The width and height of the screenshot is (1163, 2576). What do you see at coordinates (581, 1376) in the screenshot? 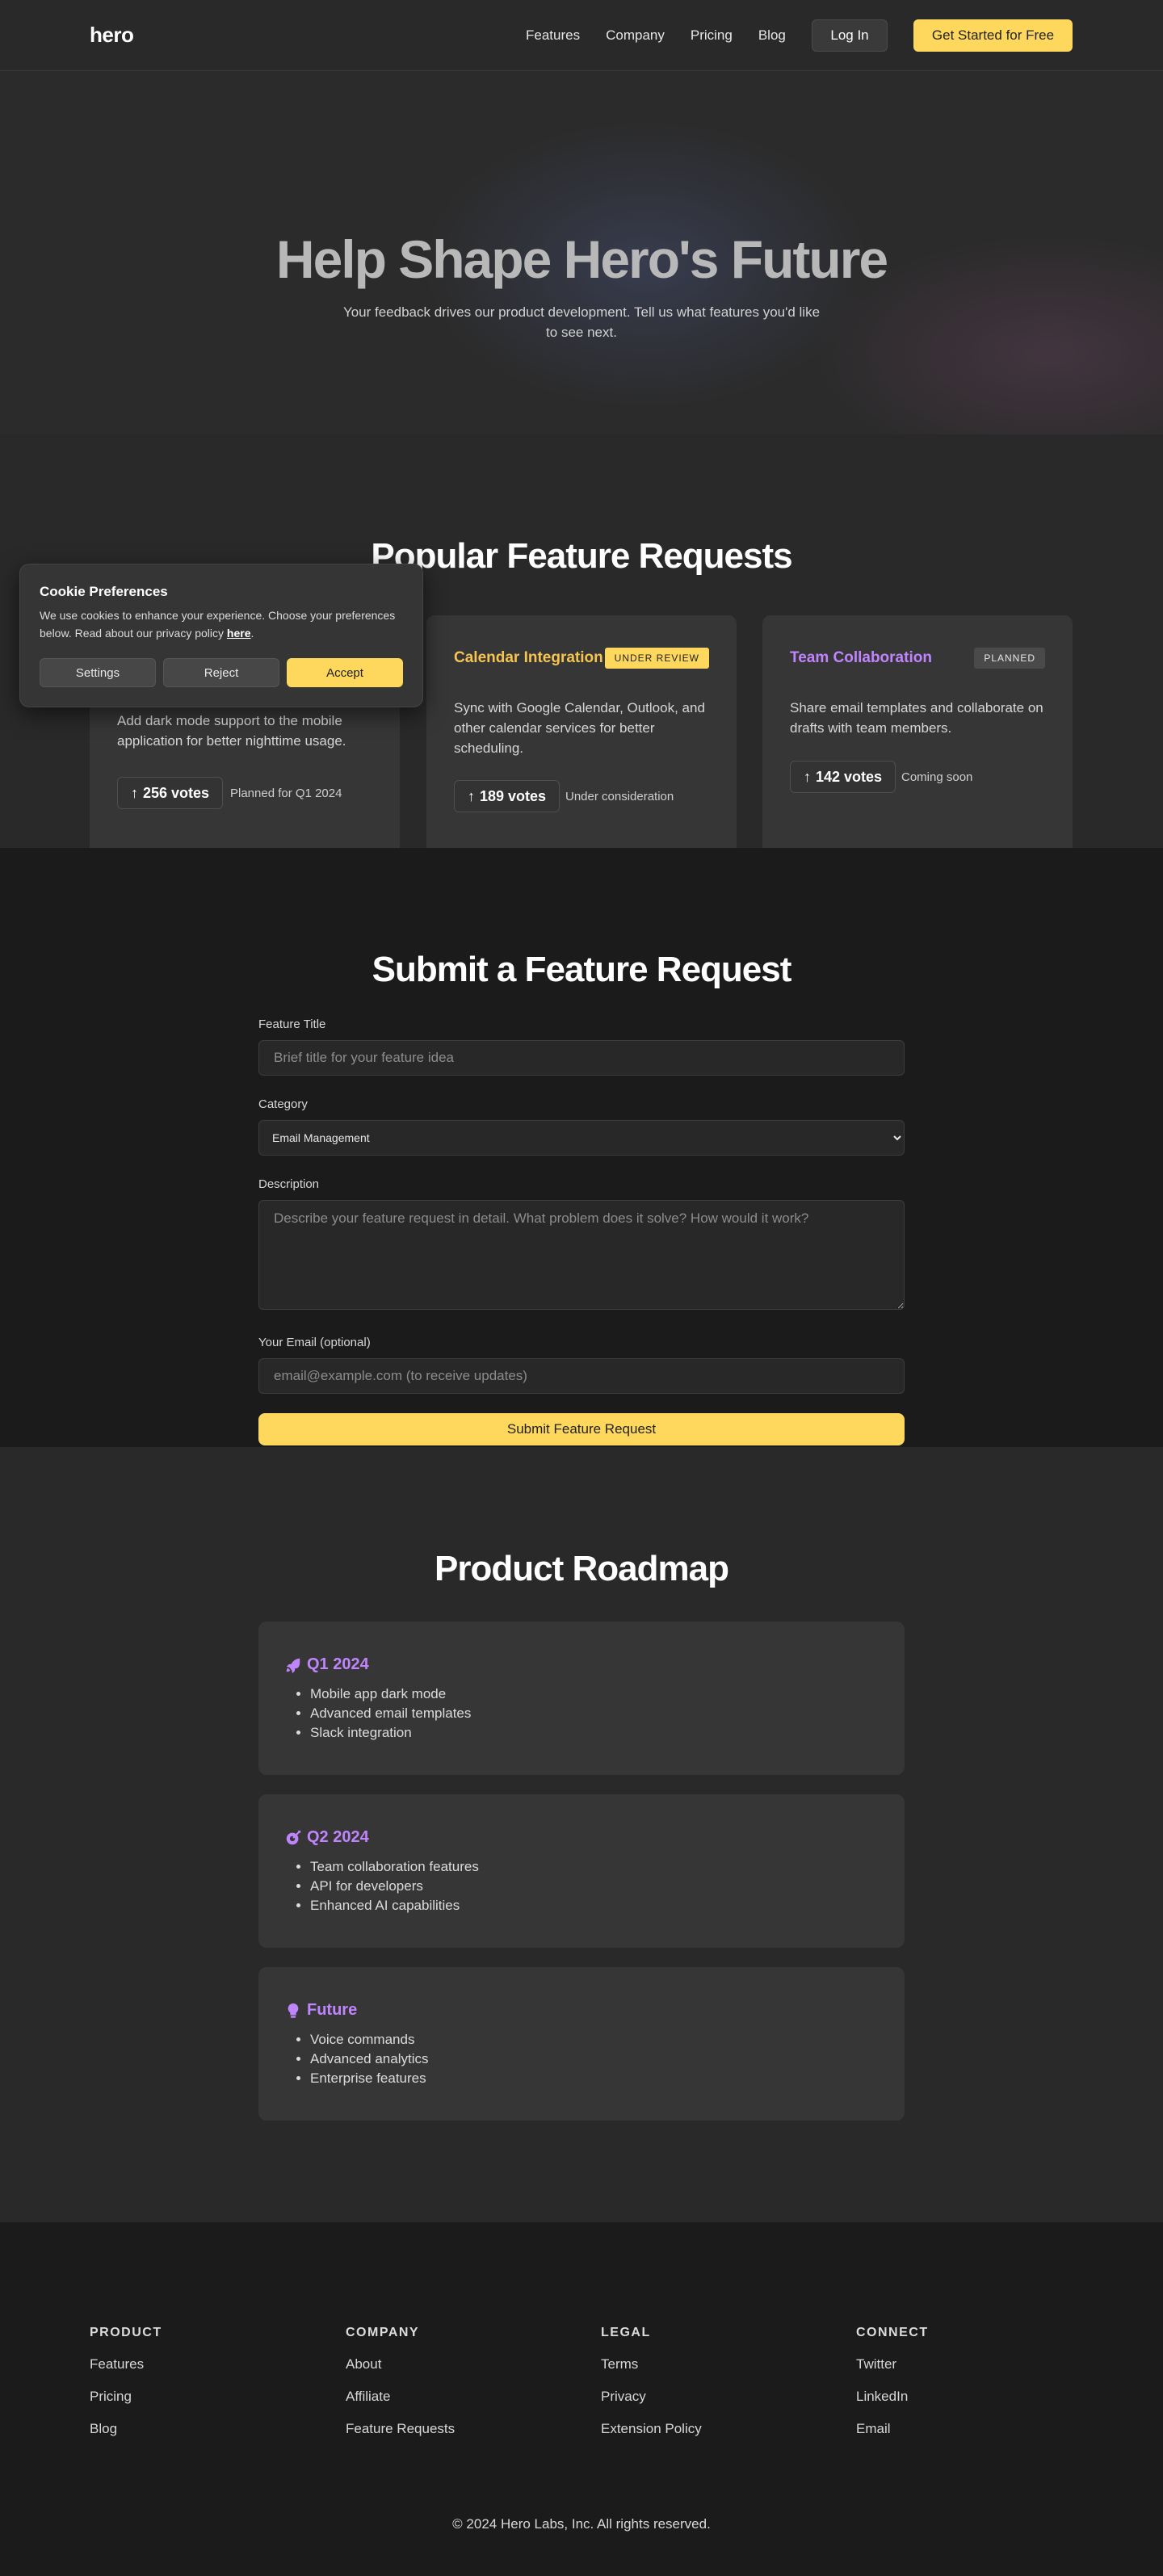
I see `email-input` at bounding box center [581, 1376].